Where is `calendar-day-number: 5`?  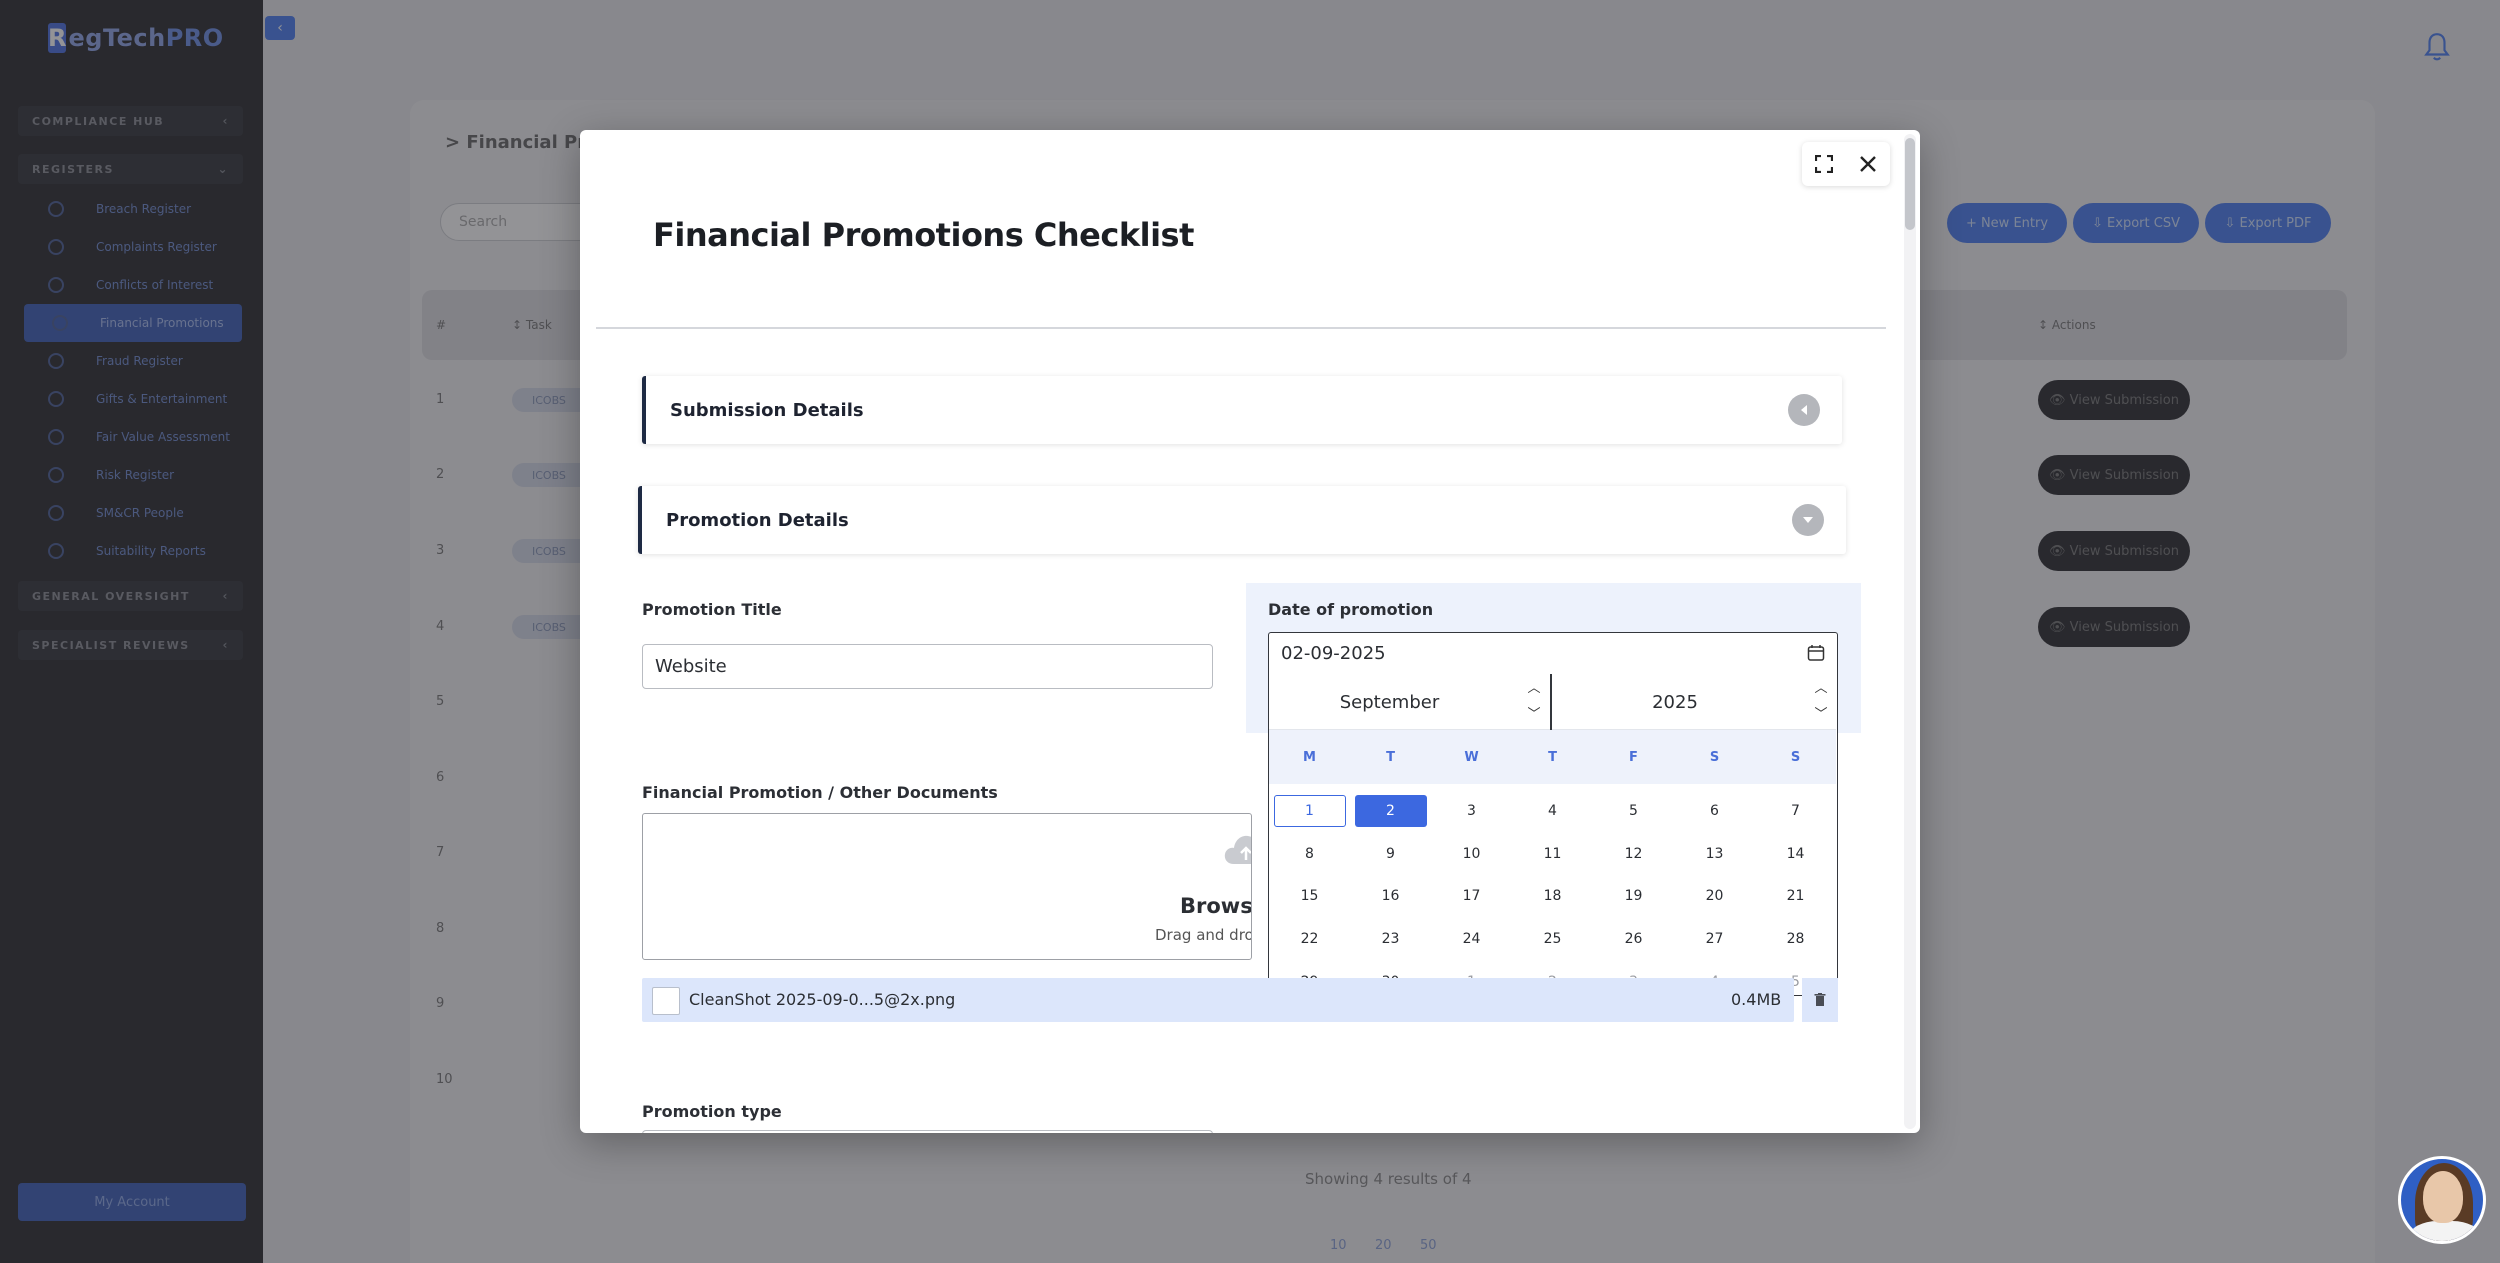
calendar-day-number: 5 is located at coordinates (1633, 811).